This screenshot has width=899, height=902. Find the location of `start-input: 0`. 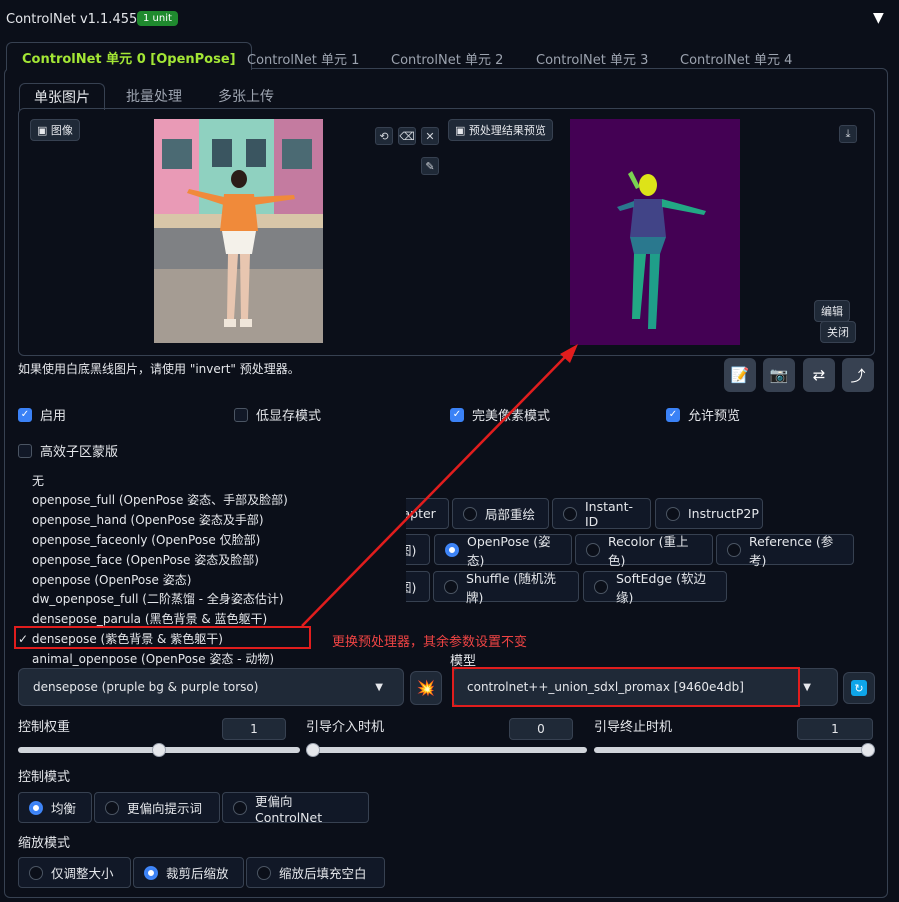

start-input: 0 is located at coordinates (541, 729).